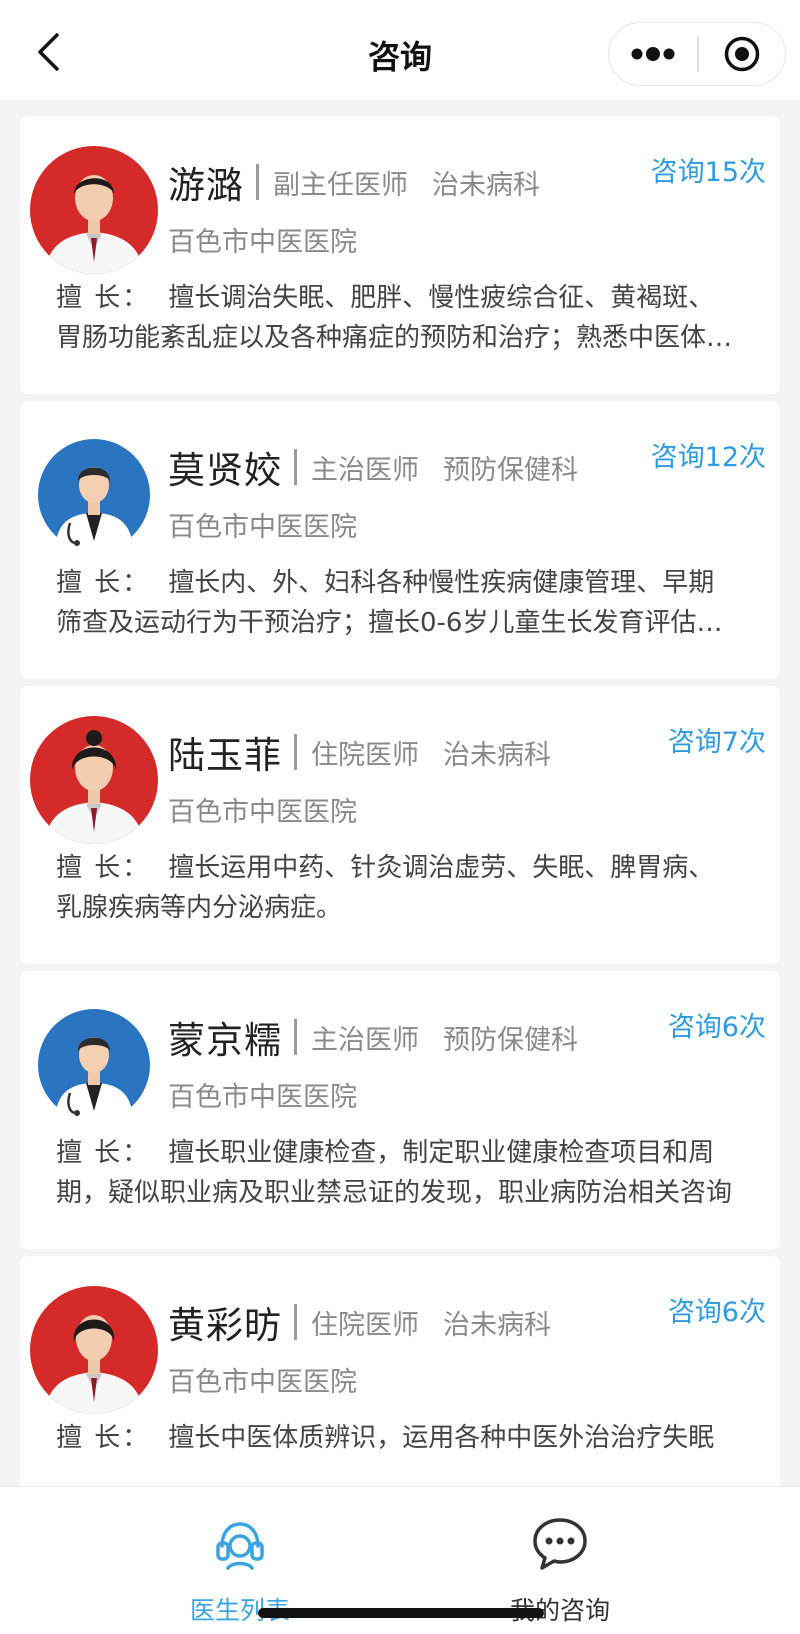 Image resolution: width=800 pixels, height=1634 pixels. Describe the element at coordinates (708, 172) in the screenshot. I see `consult-count: 咨询15次` at that location.